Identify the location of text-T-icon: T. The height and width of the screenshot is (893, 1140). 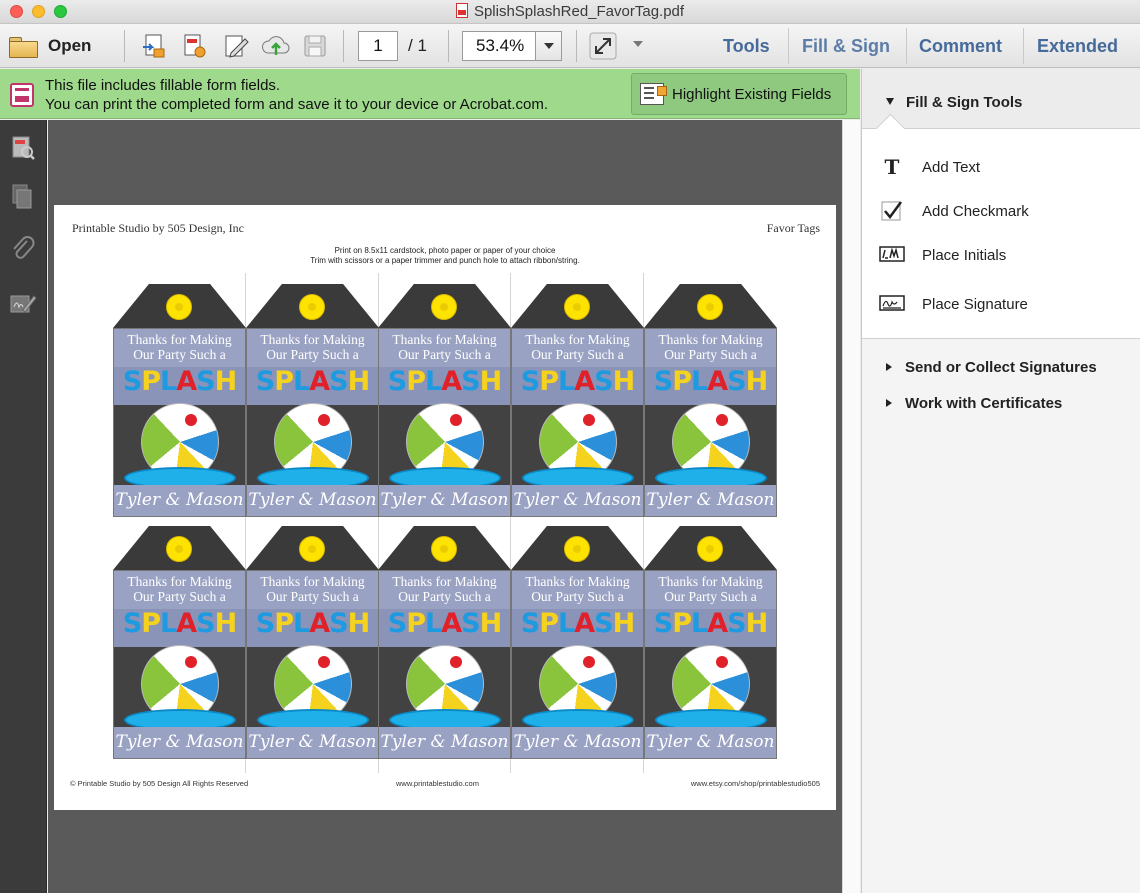
(892, 167).